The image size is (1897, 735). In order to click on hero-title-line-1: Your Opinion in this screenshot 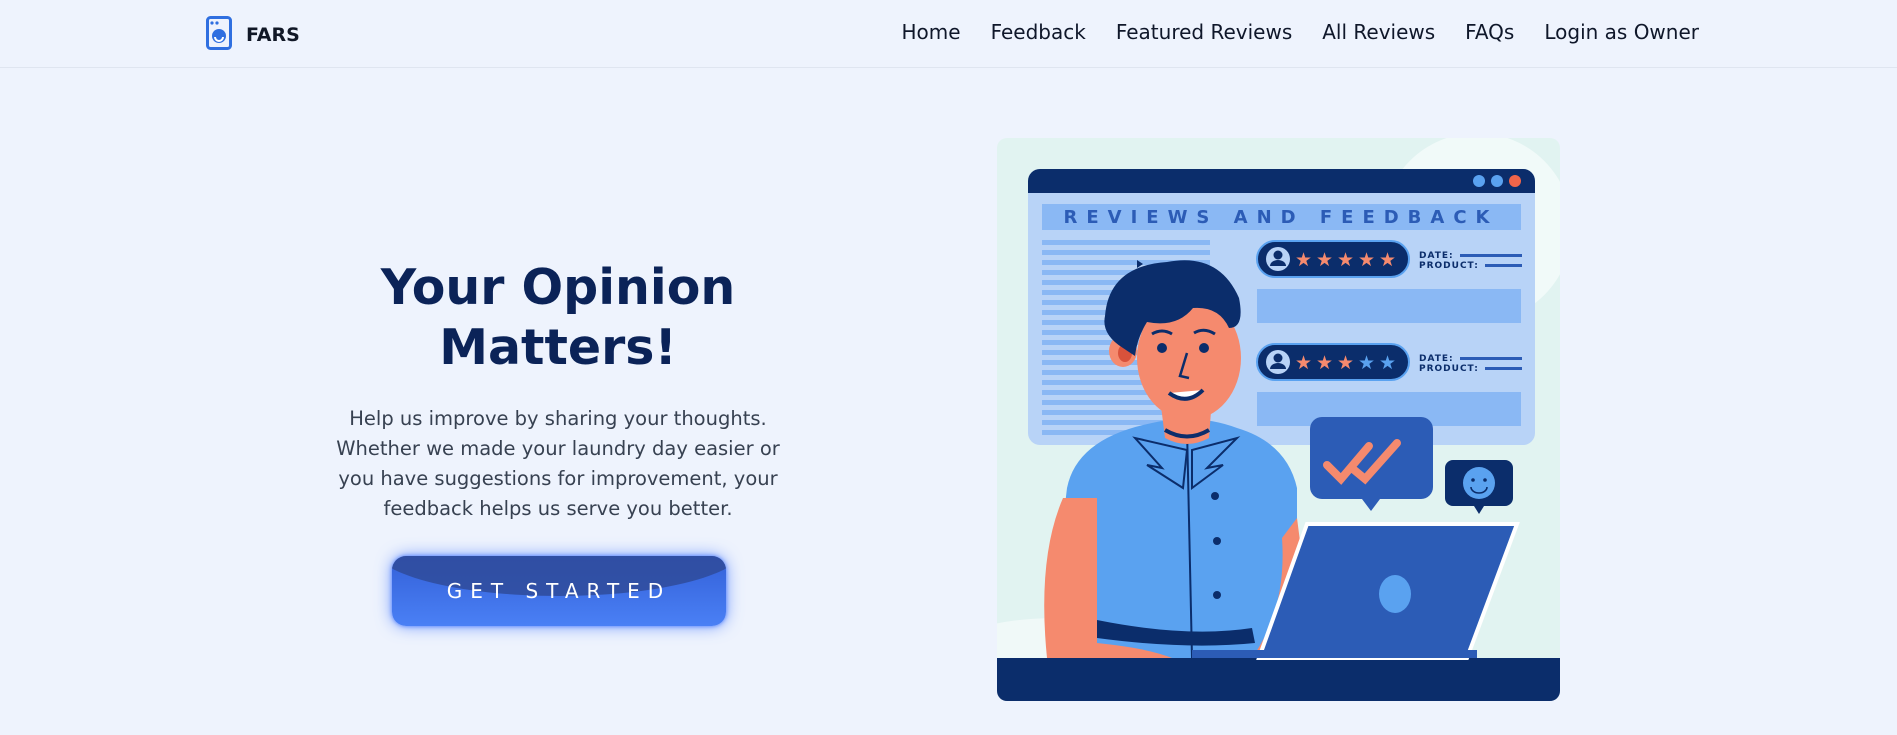, I will do `click(558, 287)`.